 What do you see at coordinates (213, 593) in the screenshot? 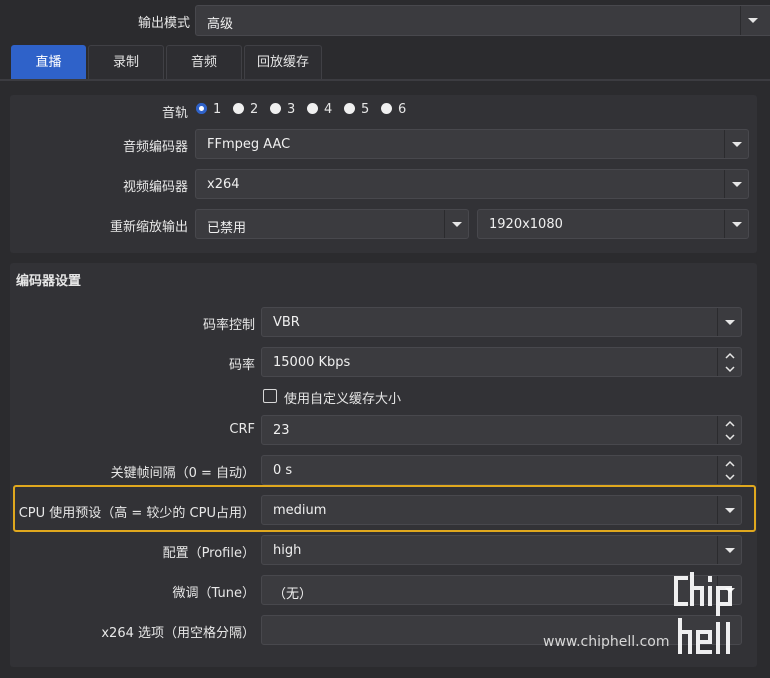
I see `tune-label: 微调（Tune）` at bounding box center [213, 593].